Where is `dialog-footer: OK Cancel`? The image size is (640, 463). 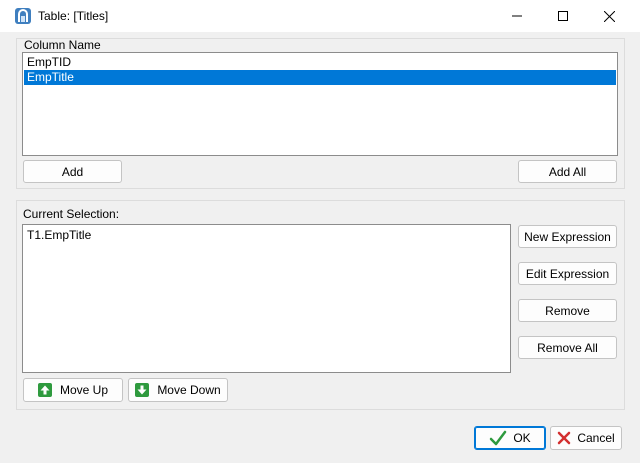 dialog-footer: OK Cancel is located at coordinates (320, 438).